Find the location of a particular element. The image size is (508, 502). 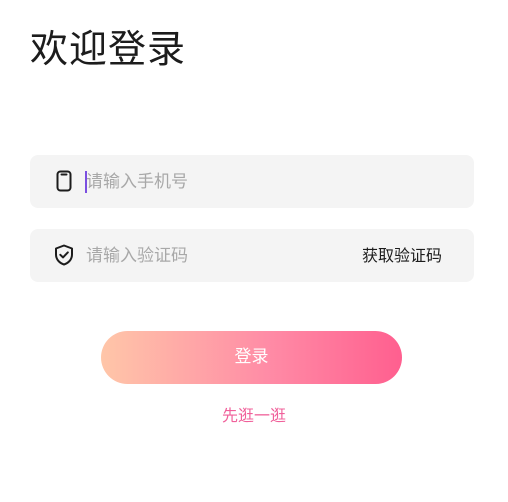

phone-field is located at coordinates (252, 181).